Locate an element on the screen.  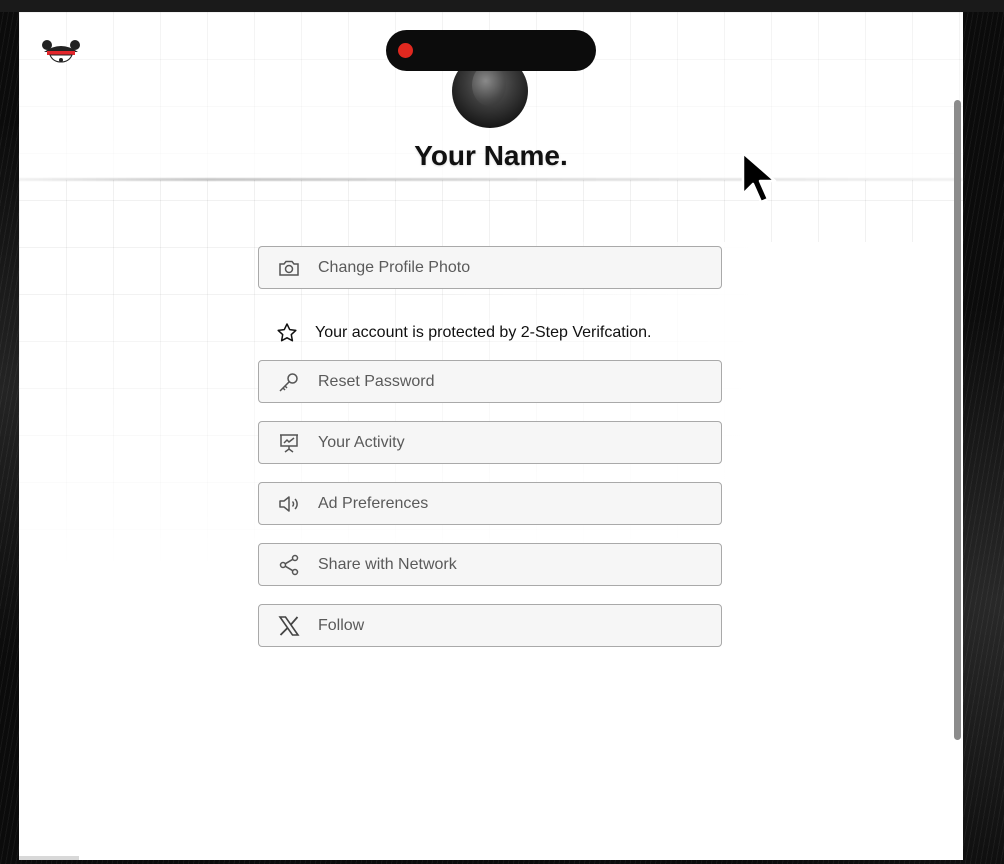
horizontal-scrollbar is located at coordinates (49, 858).